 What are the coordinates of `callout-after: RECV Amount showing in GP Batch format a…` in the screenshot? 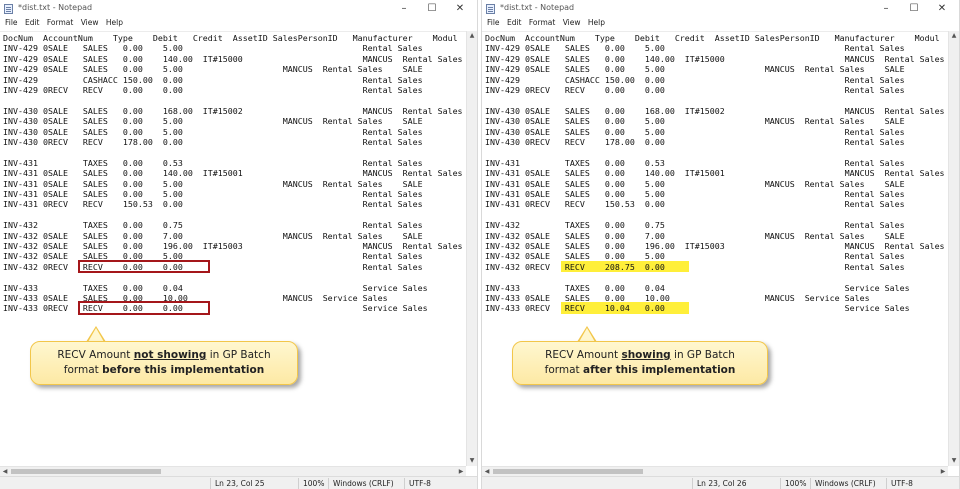 It's located at (640, 363).